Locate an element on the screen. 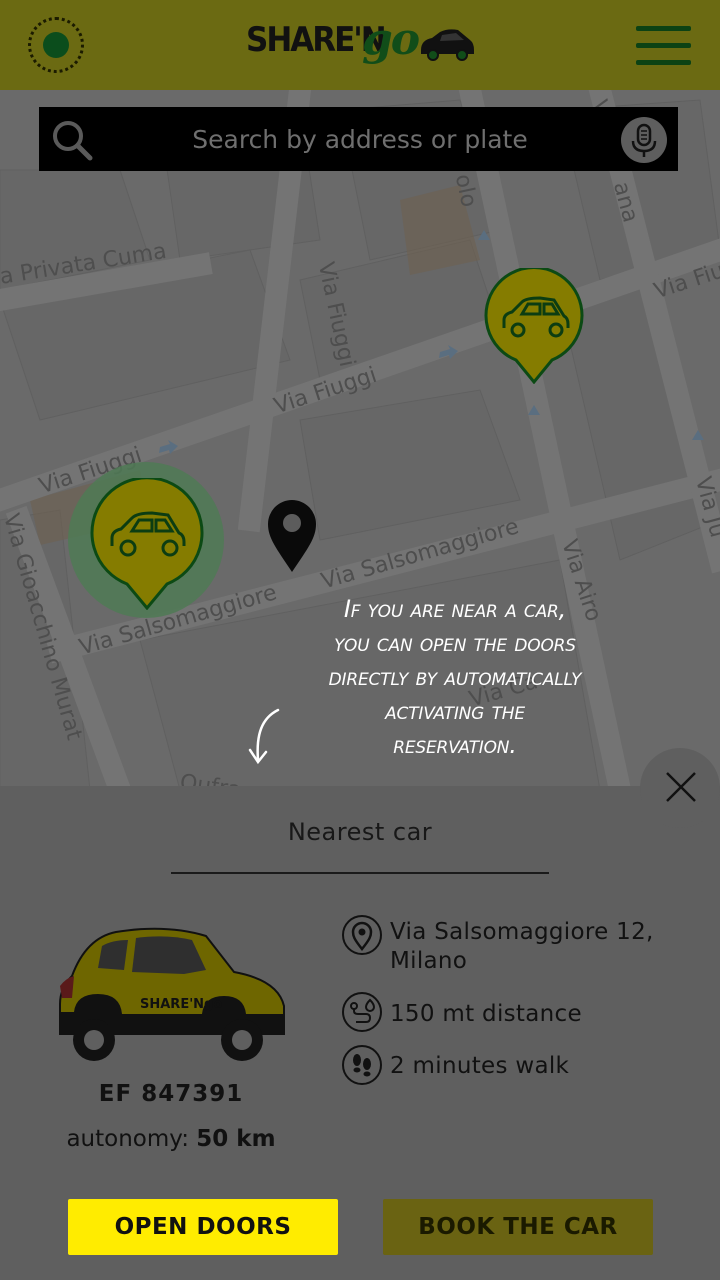  tooltip-line: directly by automatically is located at coordinates (455, 677).